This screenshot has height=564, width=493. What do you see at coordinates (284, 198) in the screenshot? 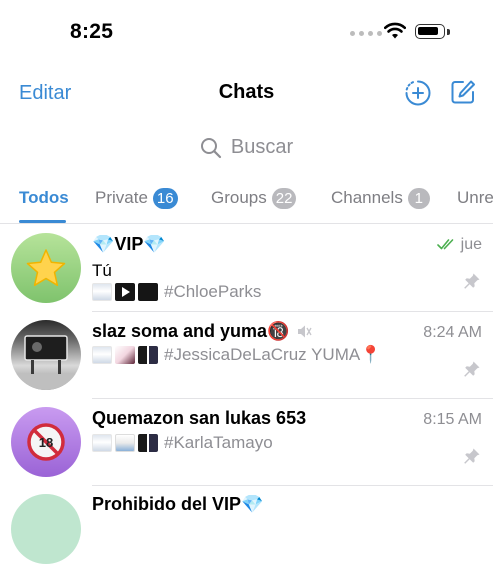
I see `unread-badge: 22` at bounding box center [284, 198].